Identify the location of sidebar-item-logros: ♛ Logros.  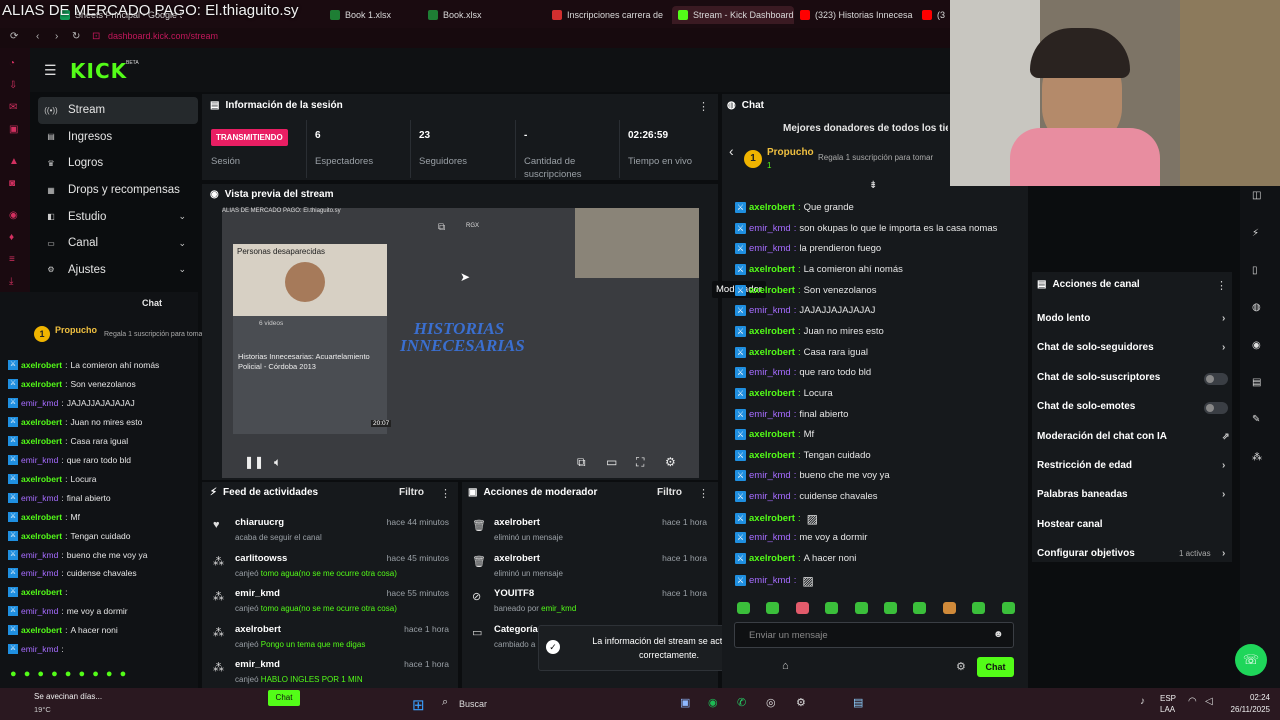
(114, 163).